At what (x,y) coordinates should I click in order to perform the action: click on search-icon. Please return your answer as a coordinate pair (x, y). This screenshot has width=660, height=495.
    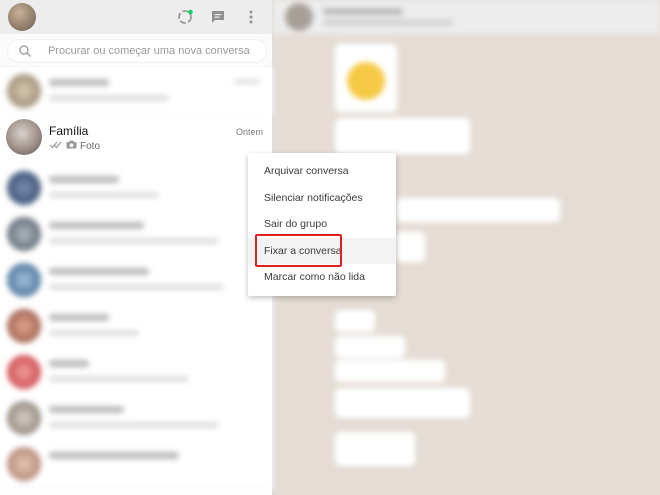
    Looking at the image, I should click on (25, 51).